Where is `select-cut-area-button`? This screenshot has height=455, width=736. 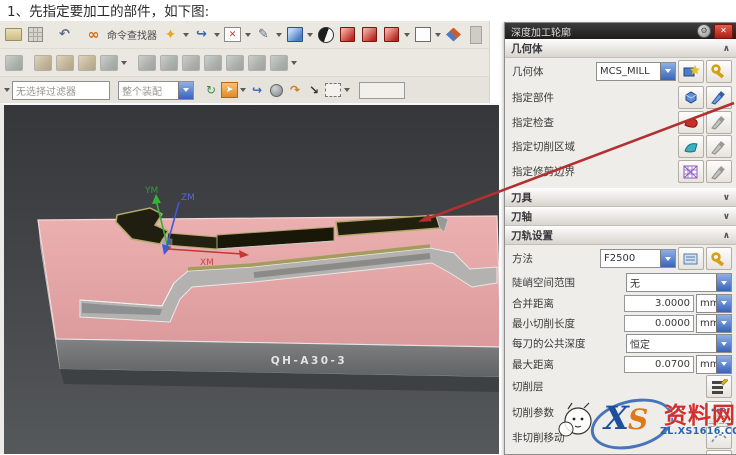 select-cut-area-button is located at coordinates (691, 146).